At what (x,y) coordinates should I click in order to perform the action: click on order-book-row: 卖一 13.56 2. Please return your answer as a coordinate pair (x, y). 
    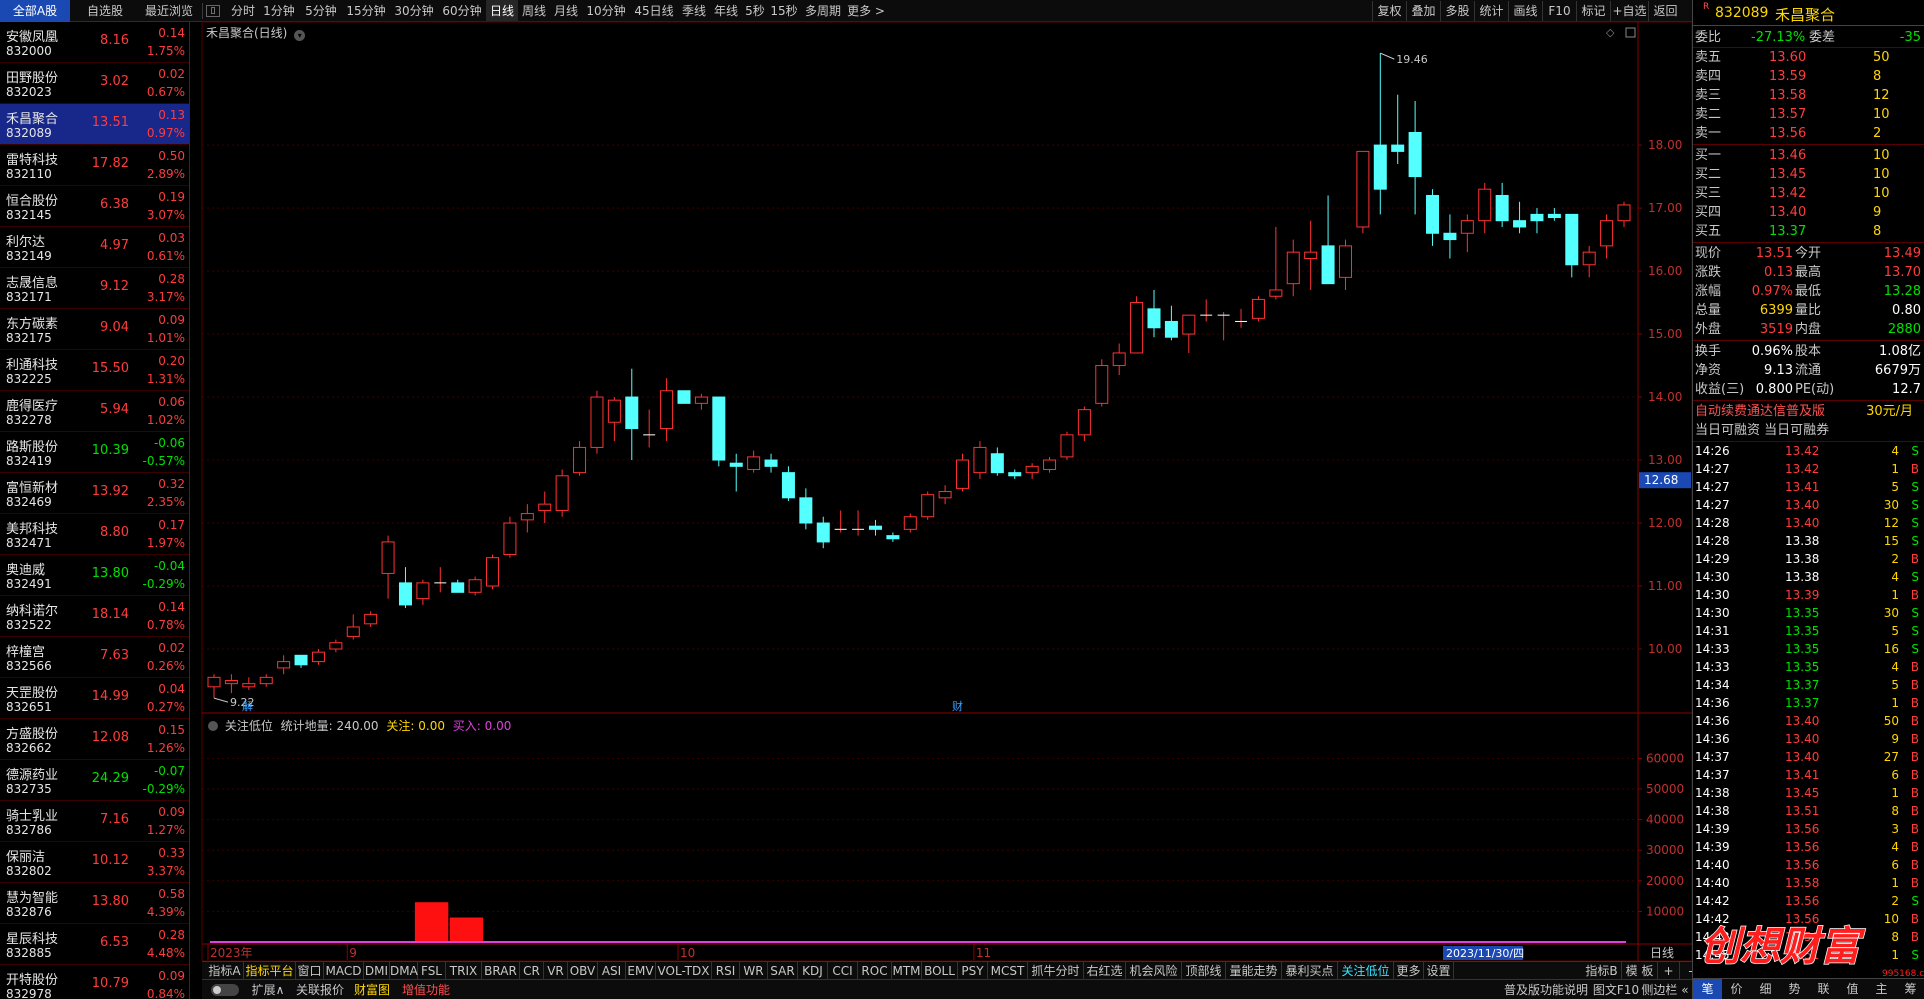
    Looking at the image, I should click on (1808, 133).